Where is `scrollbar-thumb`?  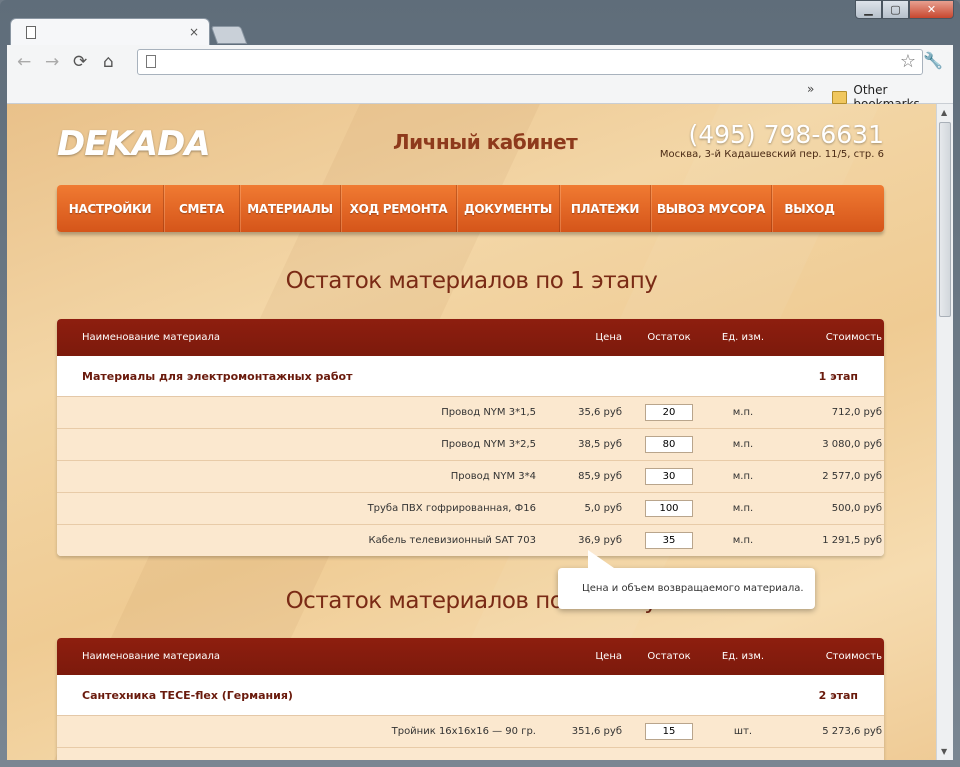
scrollbar-thumb is located at coordinates (945, 219).